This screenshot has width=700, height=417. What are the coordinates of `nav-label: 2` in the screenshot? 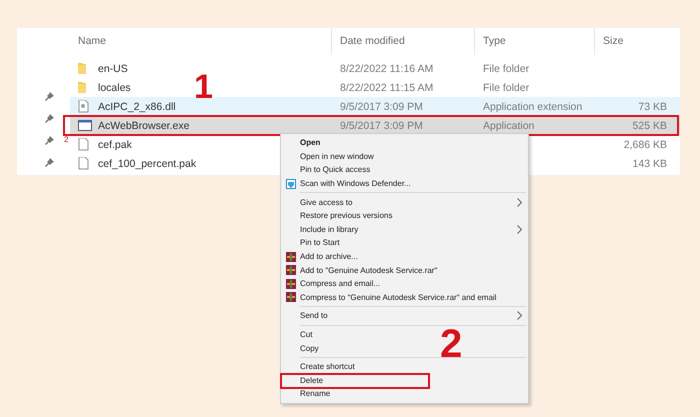 It's located at (66, 139).